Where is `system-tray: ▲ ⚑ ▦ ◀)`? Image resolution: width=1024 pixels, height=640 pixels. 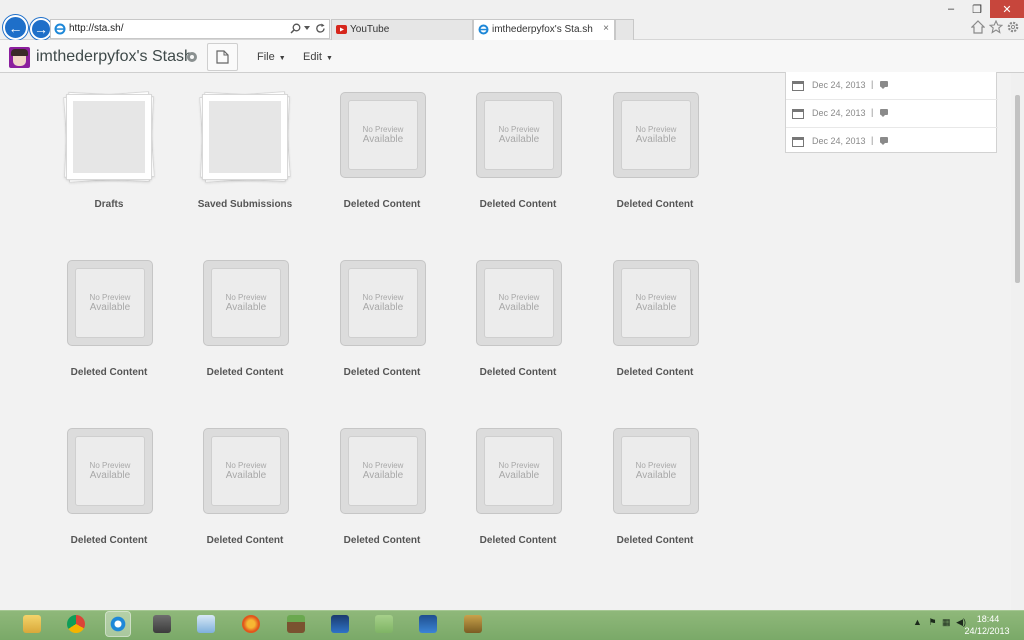
system-tray: ▲ ⚑ ▦ ◀) is located at coordinates (939, 622).